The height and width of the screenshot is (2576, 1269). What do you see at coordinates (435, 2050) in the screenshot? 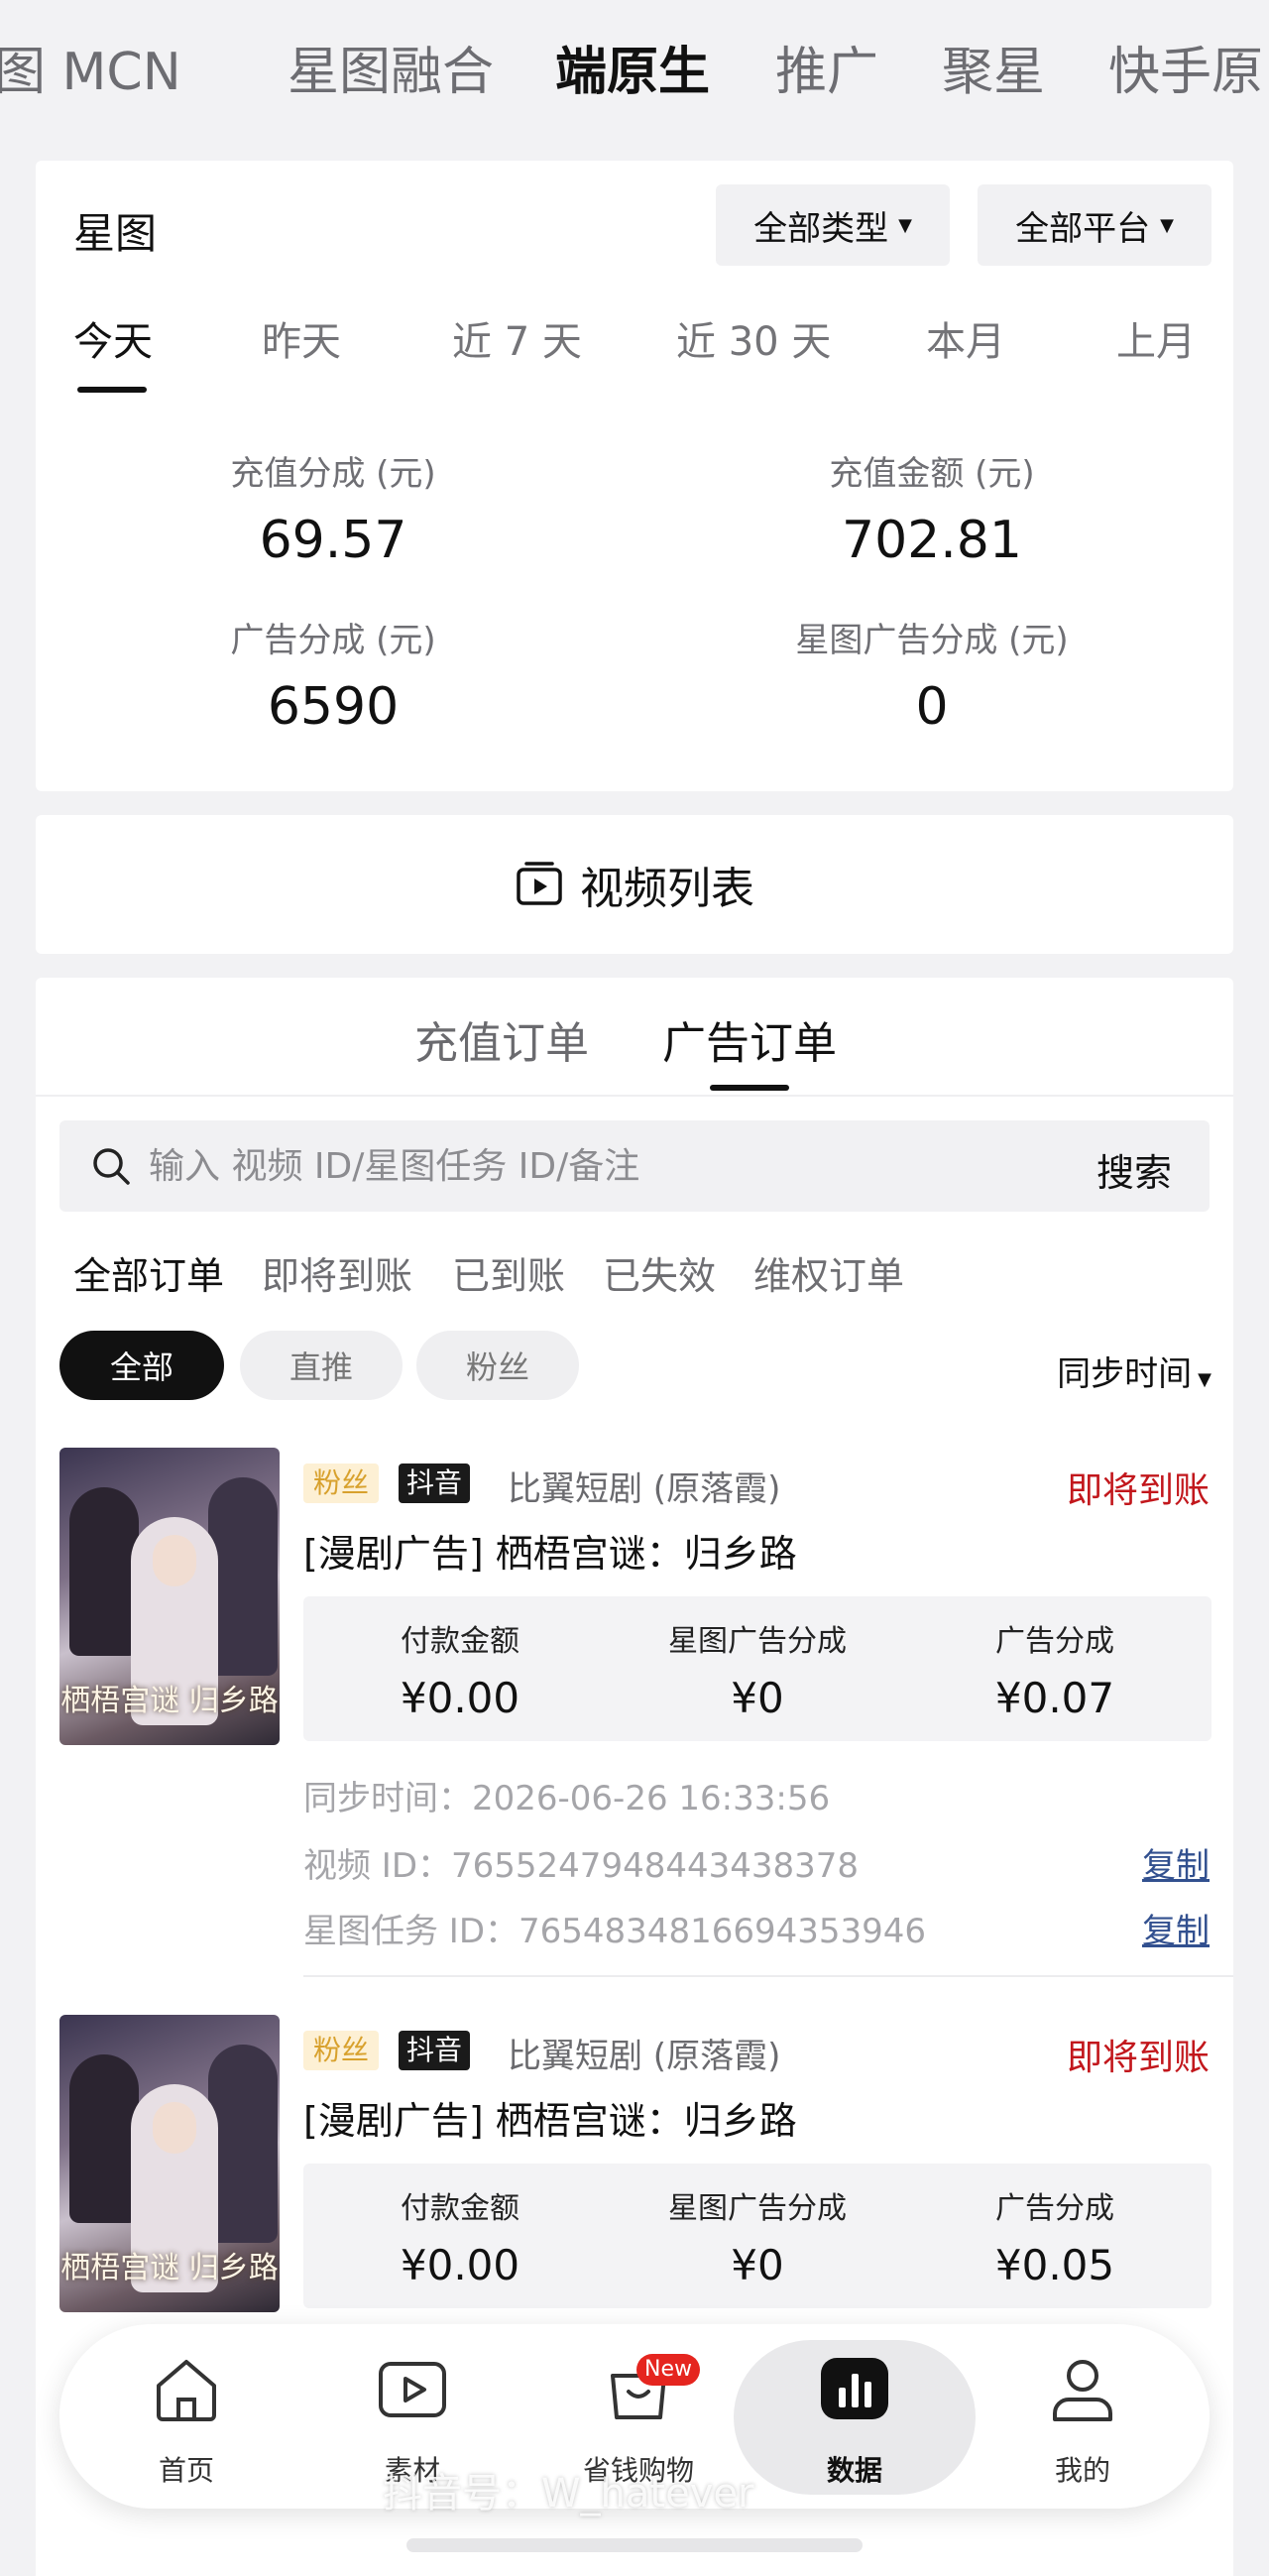
I see `douyin-badge: 抖音` at bounding box center [435, 2050].